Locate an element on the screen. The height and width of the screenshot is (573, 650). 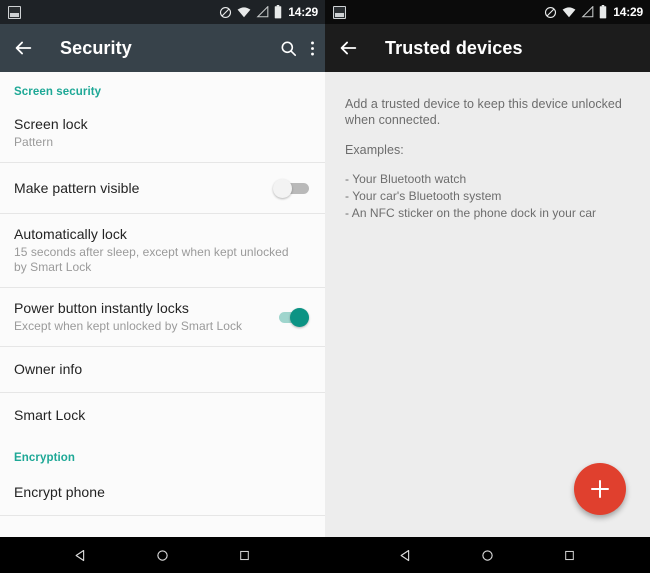
navigation-bar-right is located at coordinates (487, 555).